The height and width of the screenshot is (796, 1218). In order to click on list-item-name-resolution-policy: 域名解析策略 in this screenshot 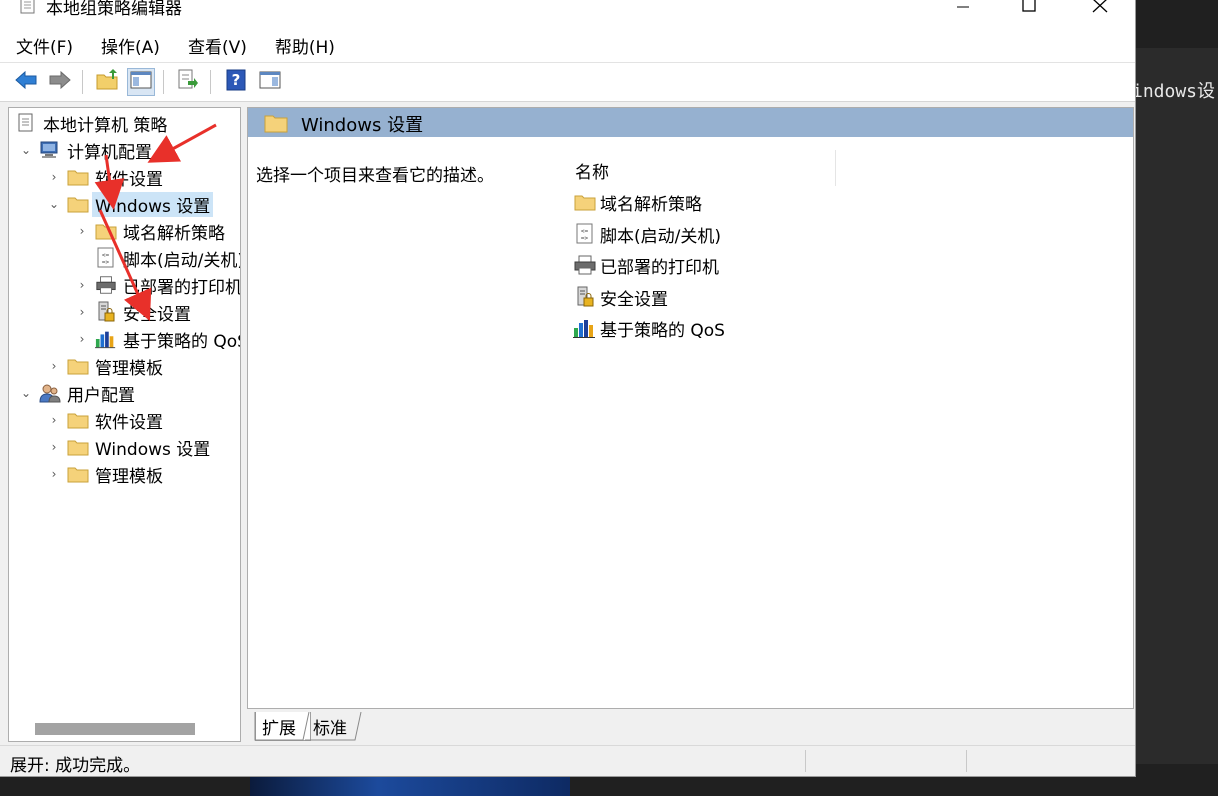, I will do `click(637, 202)`.